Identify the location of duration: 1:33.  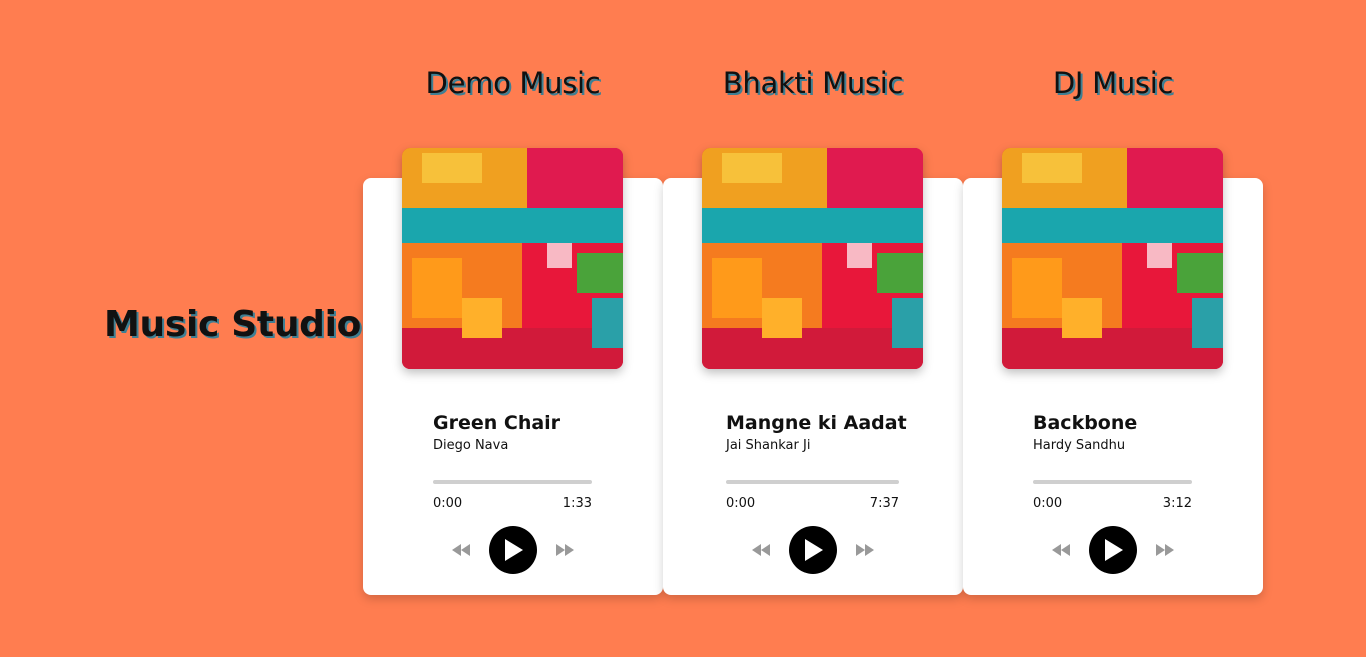
(577, 503).